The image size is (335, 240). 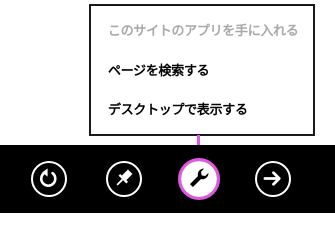 What do you see at coordinates (199, 179) in the screenshot?
I see `highlight-ring` at bounding box center [199, 179].